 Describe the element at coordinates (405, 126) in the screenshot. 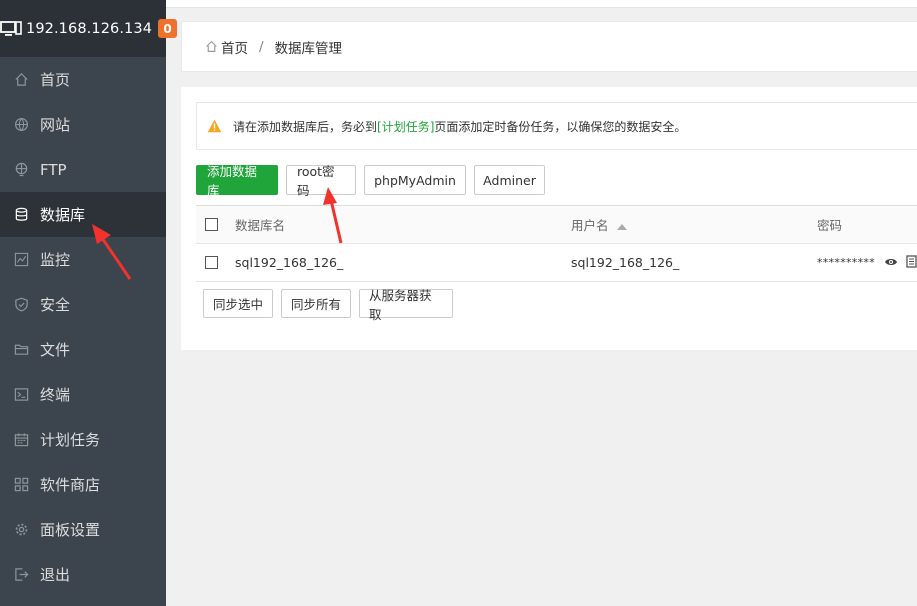

I see `cron-link: [计划任务]` at that location.